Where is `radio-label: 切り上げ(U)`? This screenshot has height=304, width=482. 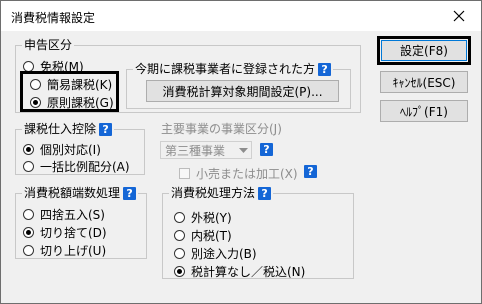 radio-label: 切り上げ(U) is located at coordinates (73, 251).